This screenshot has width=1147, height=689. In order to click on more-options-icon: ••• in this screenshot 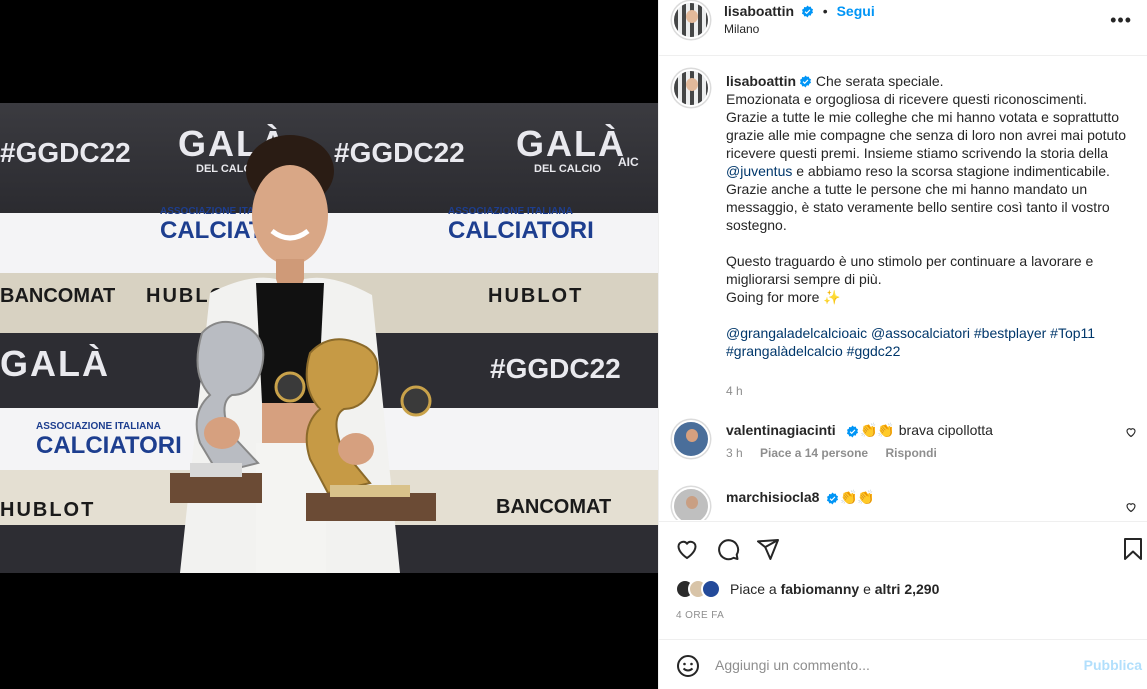, I will do `click(1121, 20)`.